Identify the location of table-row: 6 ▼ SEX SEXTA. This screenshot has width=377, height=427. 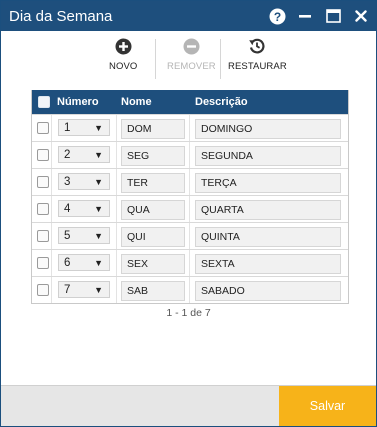
(190, 262).